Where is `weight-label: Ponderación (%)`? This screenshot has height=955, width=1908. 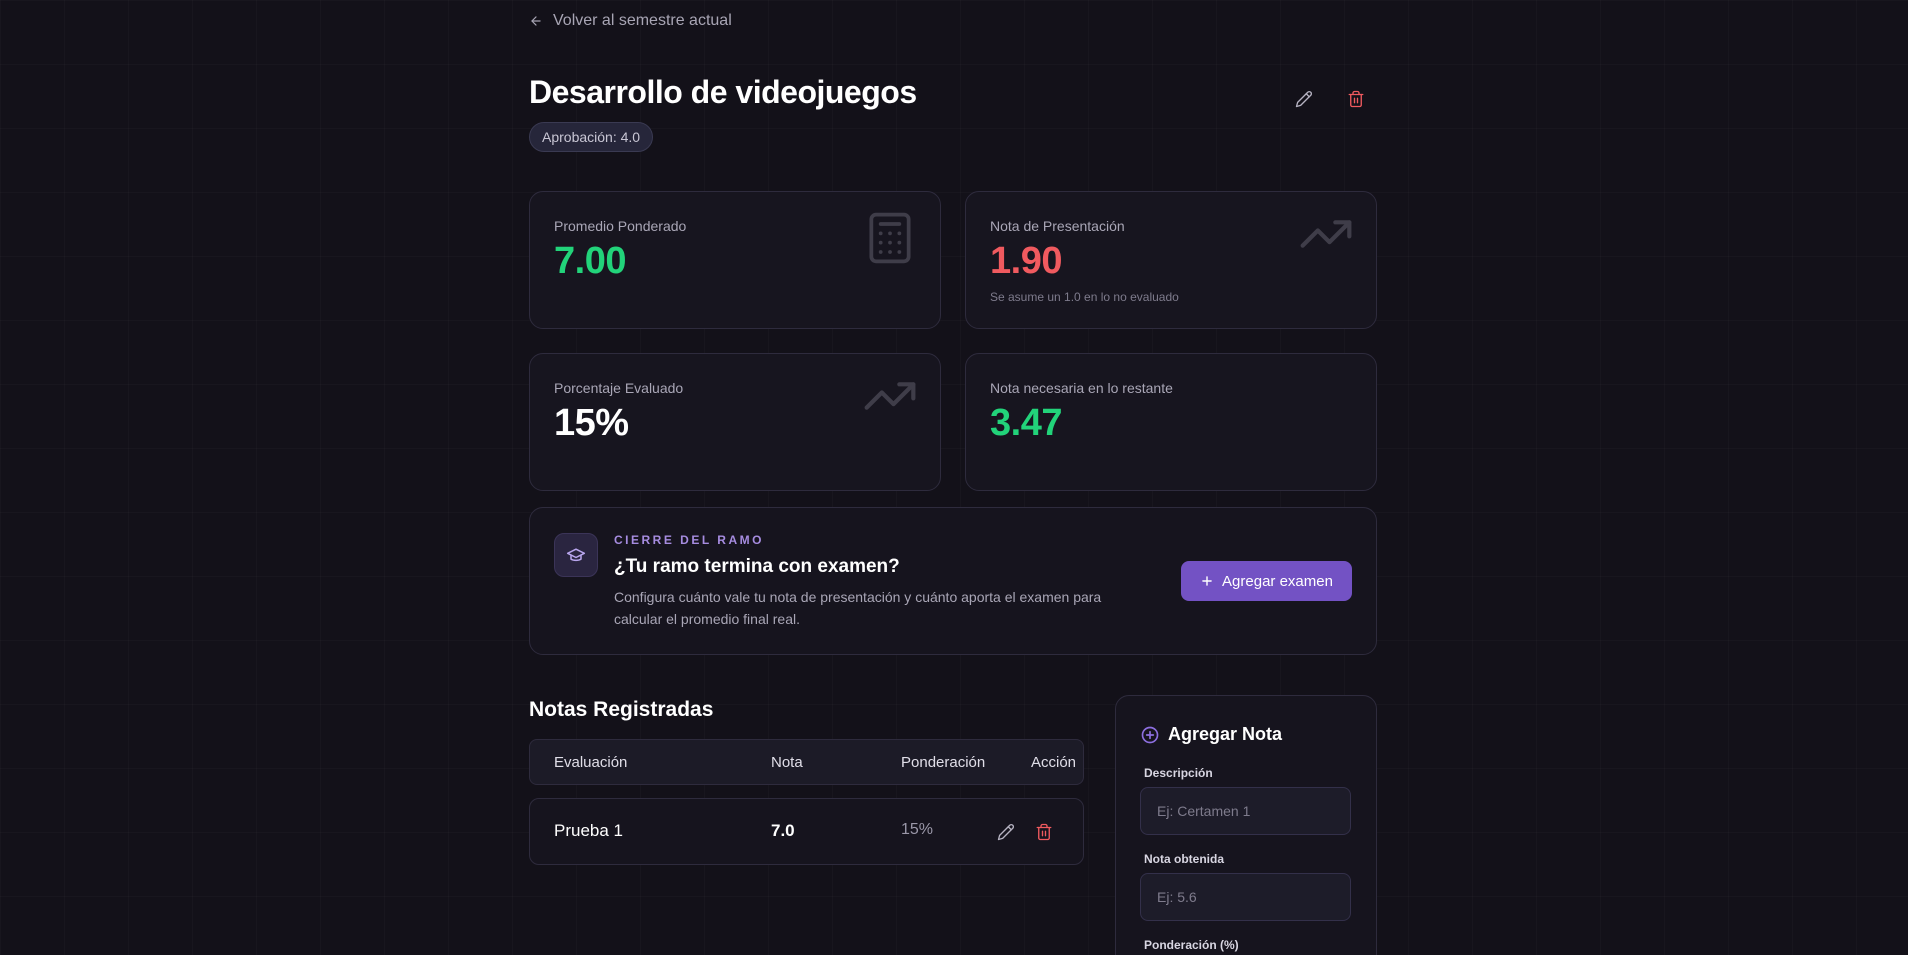
weight-label: Ponderación (%) is located at coordinates (1191, 945).